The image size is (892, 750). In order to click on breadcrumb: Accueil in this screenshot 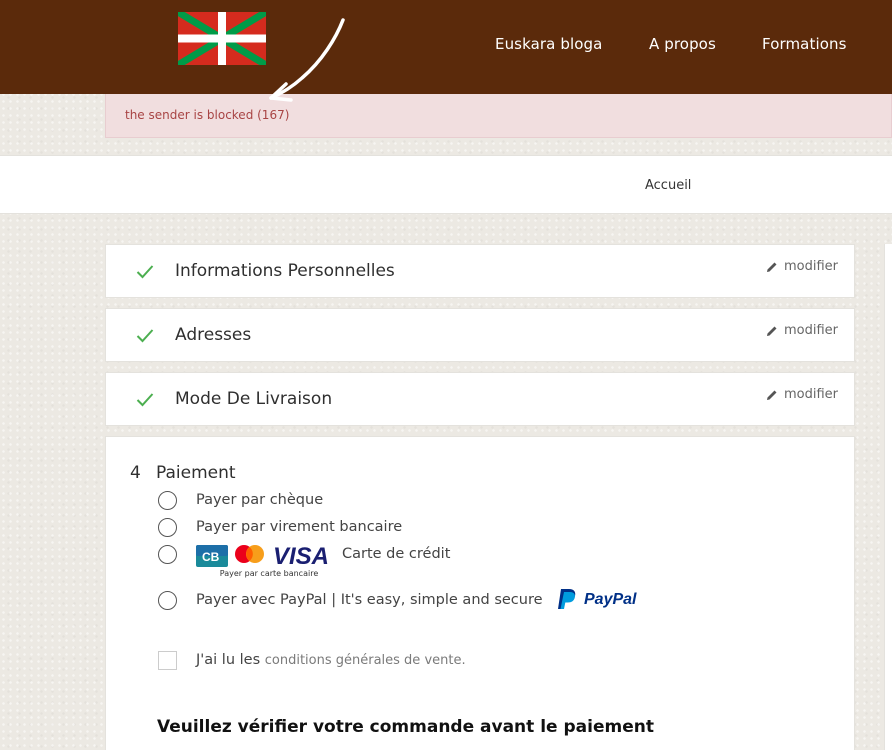, I will do `click(446, 184)`.